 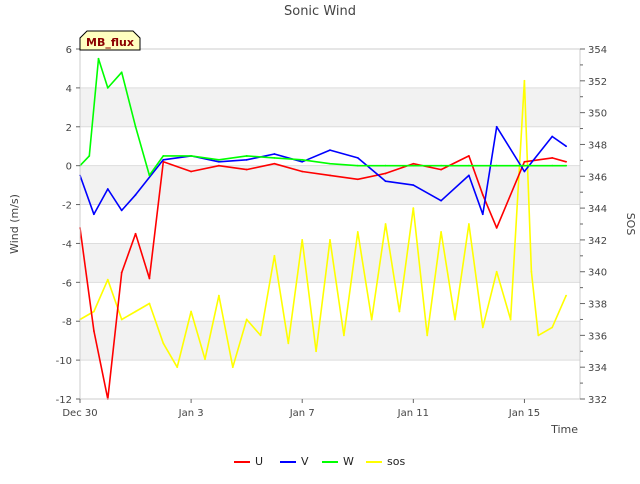 I want to click on y-tick-label: 0, so click(x=69, y=167).